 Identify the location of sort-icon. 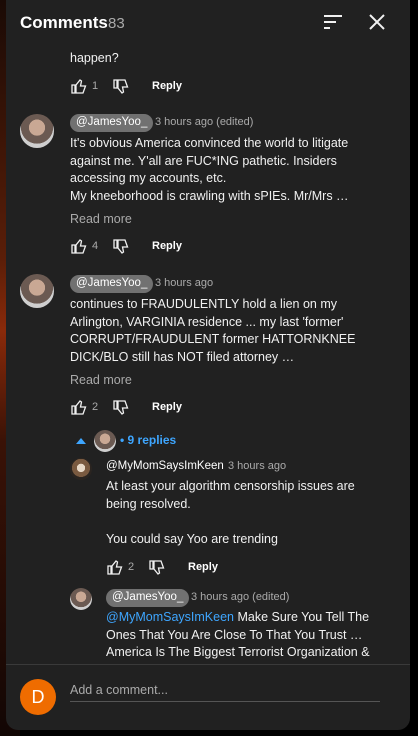
(333, 22).